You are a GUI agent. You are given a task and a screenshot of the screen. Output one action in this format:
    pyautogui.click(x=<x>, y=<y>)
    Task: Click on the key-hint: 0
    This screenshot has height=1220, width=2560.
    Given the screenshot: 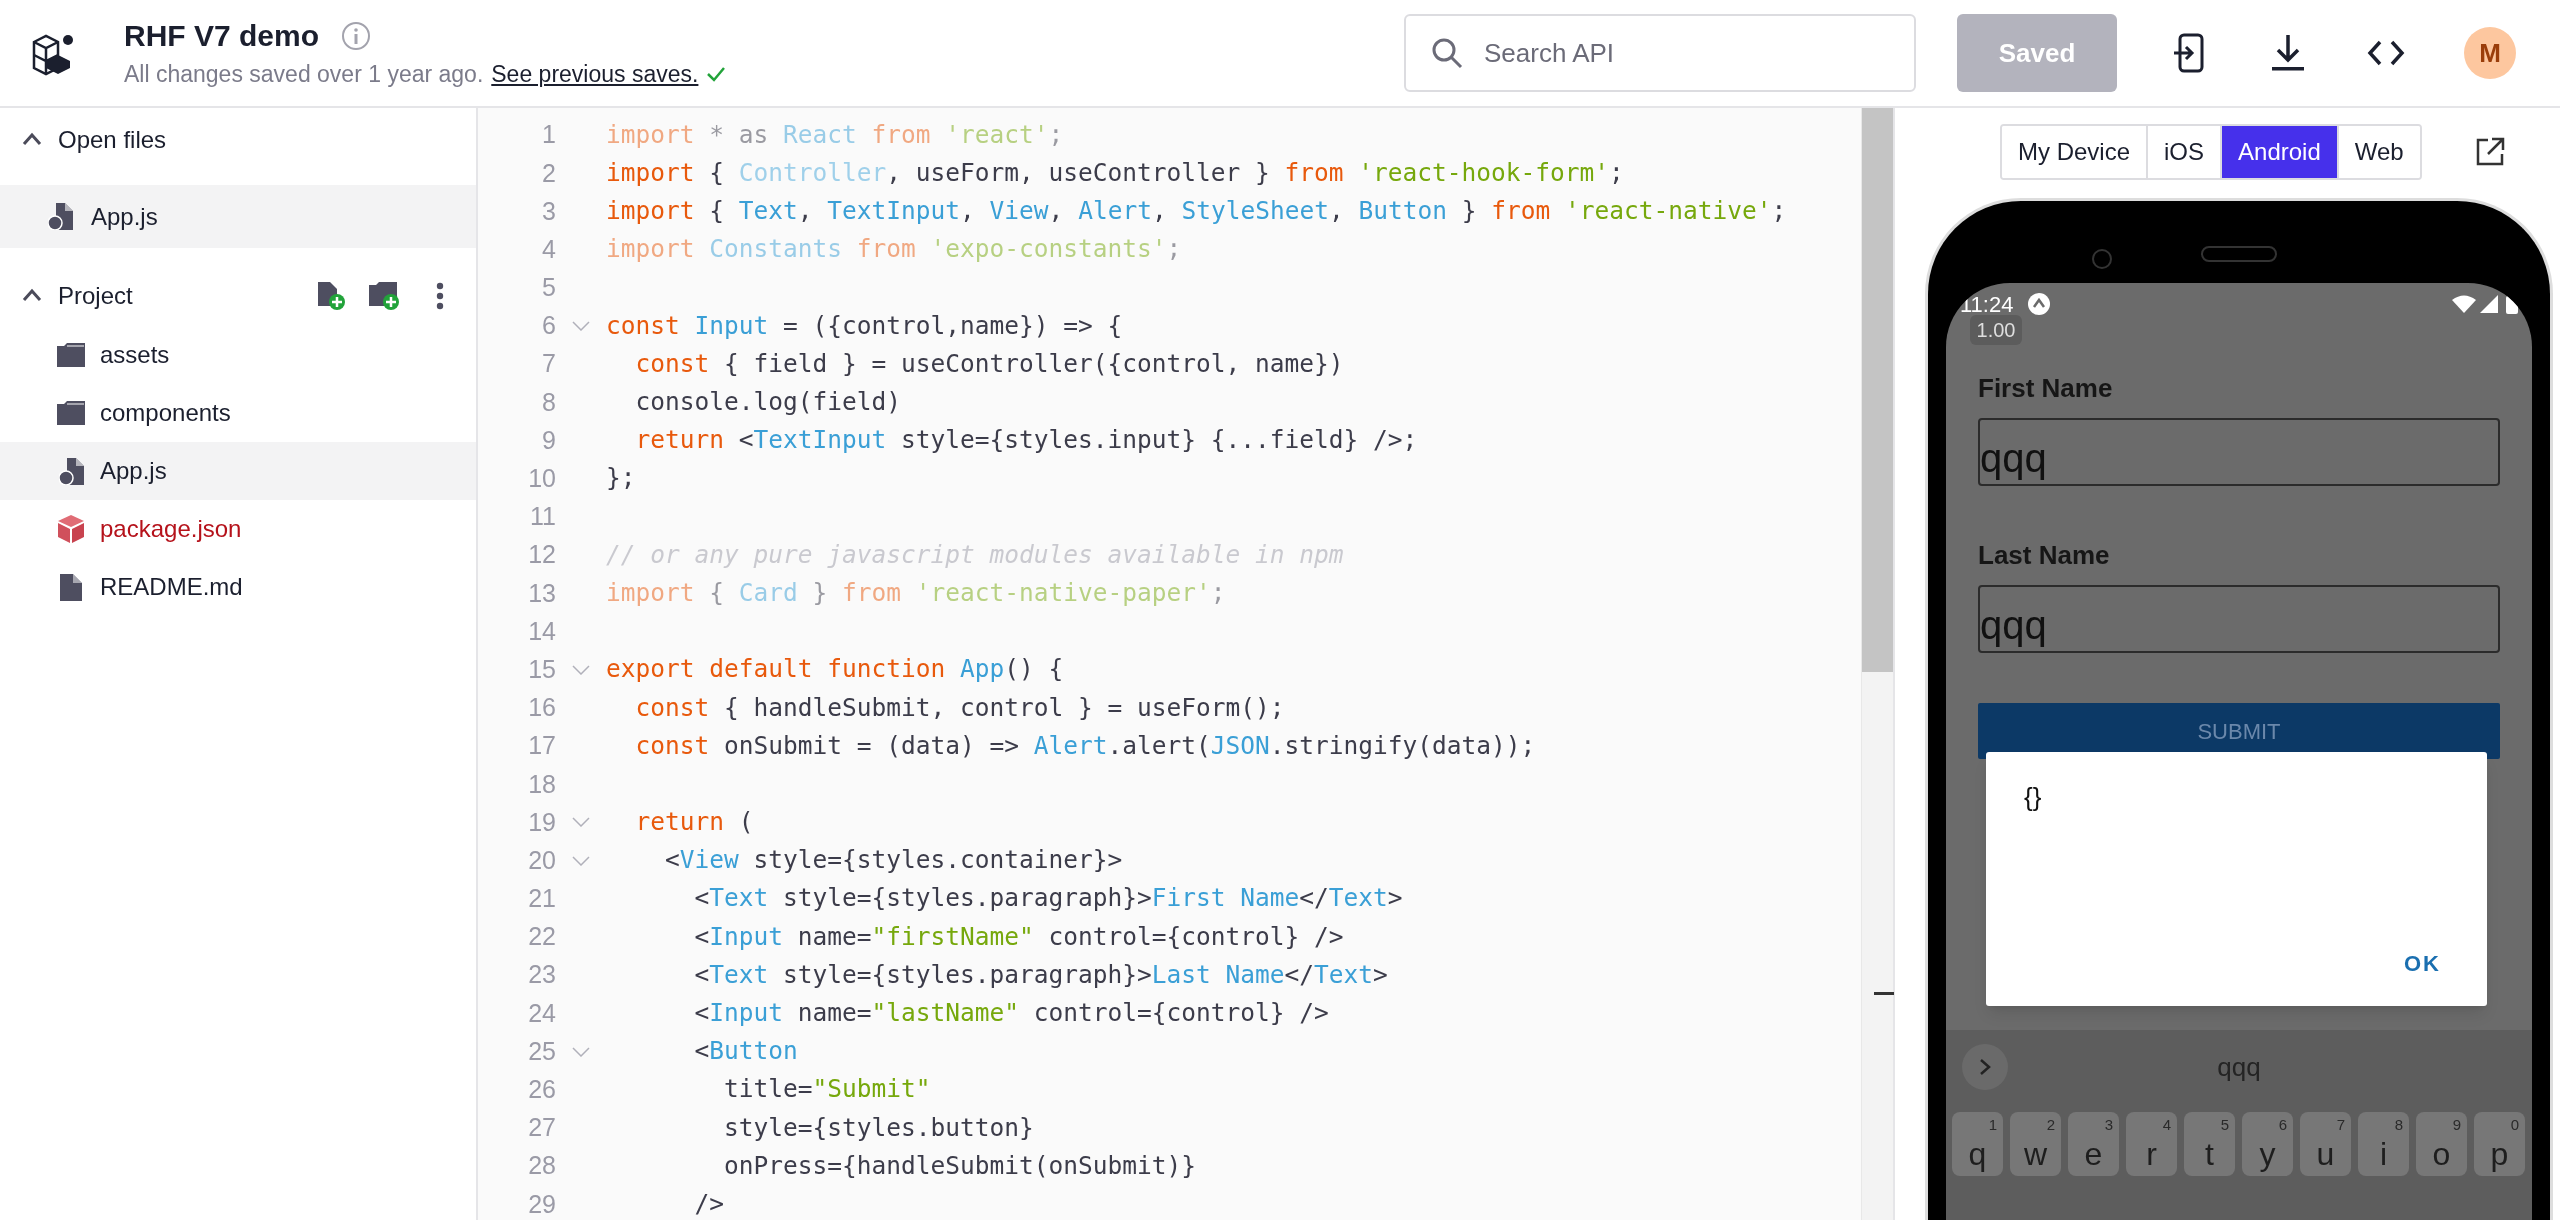 What is the action you would take?
    pyautogui.click(x=2514, y=1125)
    